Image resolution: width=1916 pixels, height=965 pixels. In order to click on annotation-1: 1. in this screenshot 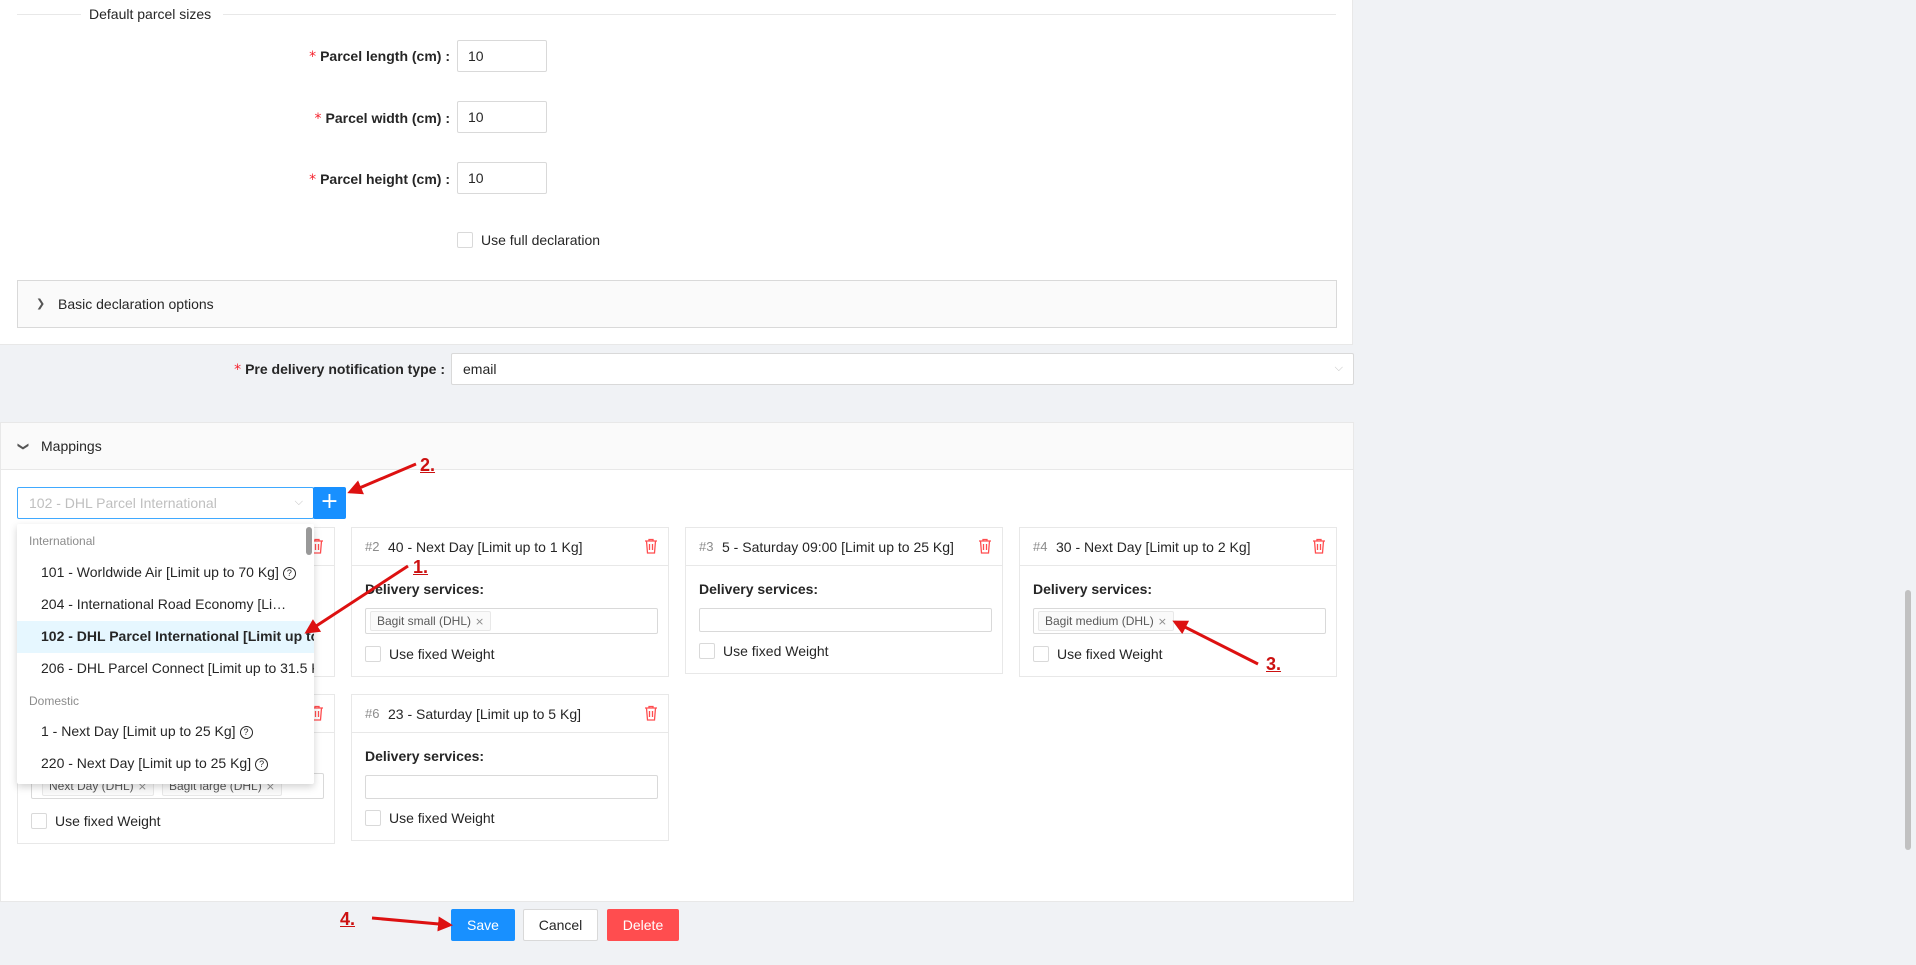, I will do `click(421, 567)`.